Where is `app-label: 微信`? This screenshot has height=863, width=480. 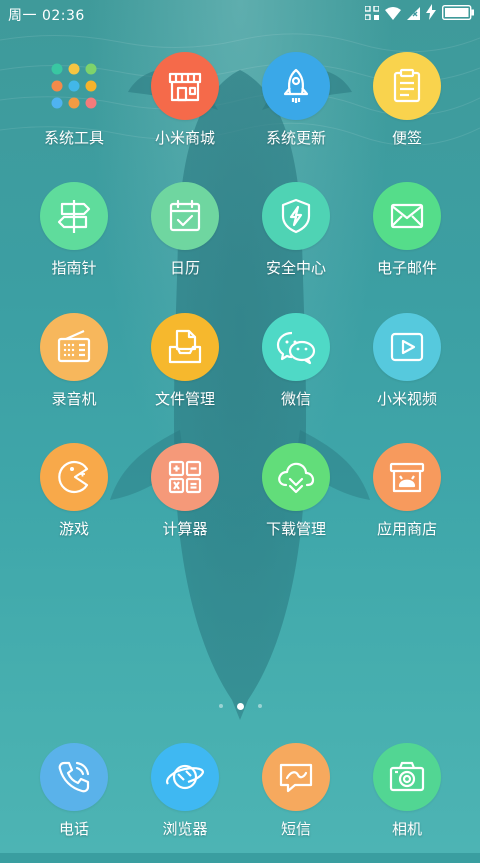
app-label: 微信 is located at coordinates (295, 399).